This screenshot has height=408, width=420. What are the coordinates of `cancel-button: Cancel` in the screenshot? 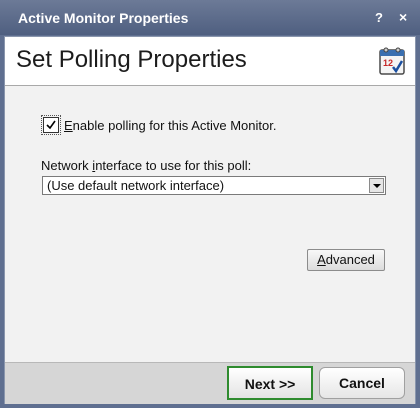 It's located at (362, 383).